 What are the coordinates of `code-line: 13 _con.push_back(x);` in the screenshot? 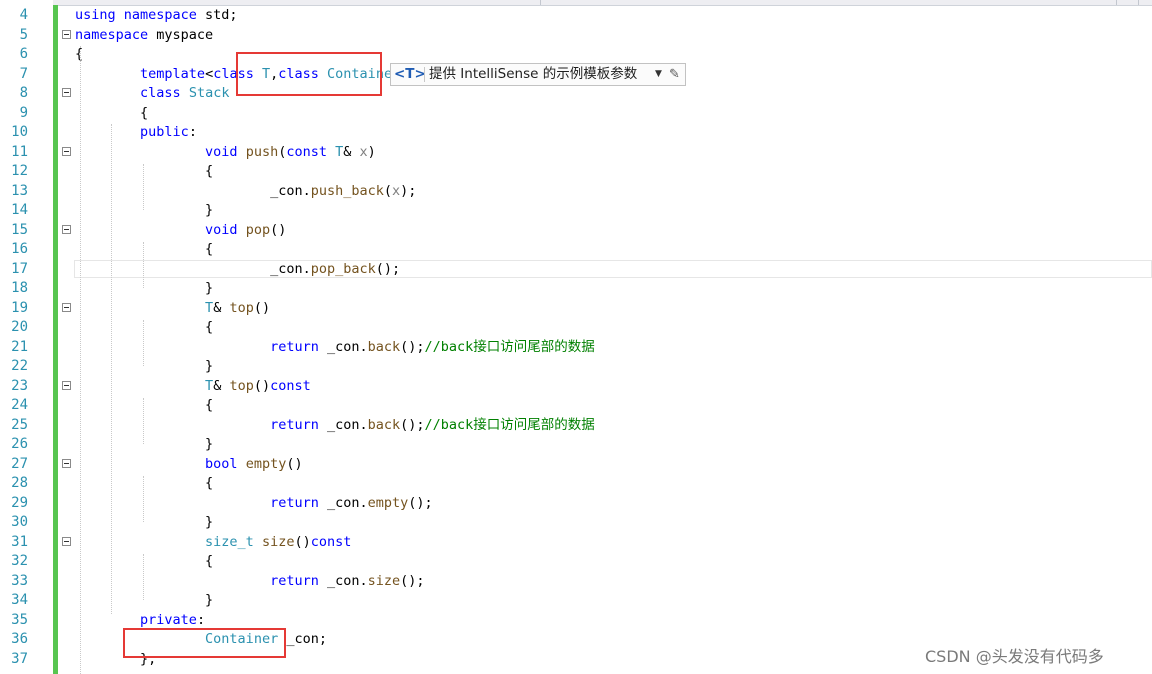 It's located at (576, 192).